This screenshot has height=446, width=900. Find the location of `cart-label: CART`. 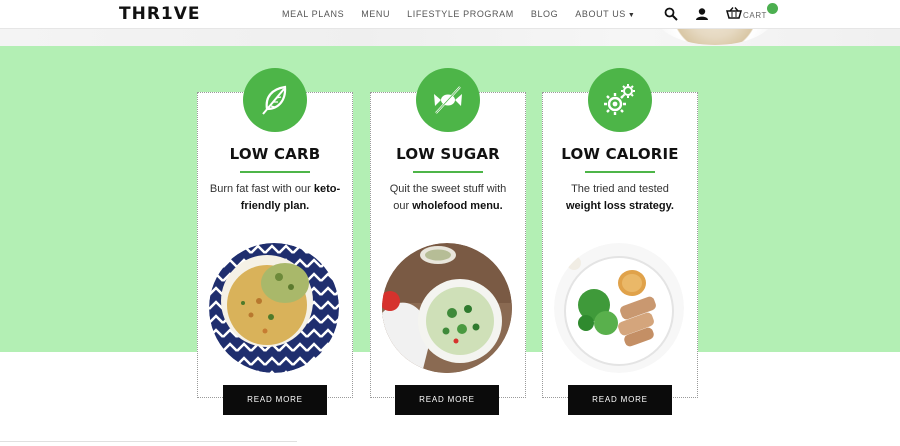

cart-label: CART is located at coordinates (755, 15).